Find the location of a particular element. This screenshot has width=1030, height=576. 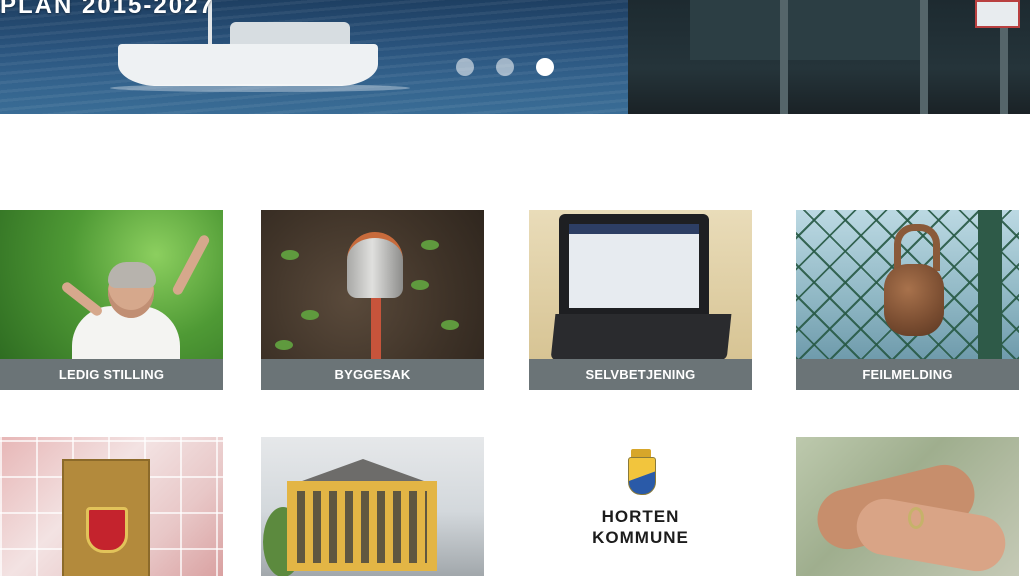

tile-ledig-stilling: LEDIG STILLING is located at coordinates (111, 300).